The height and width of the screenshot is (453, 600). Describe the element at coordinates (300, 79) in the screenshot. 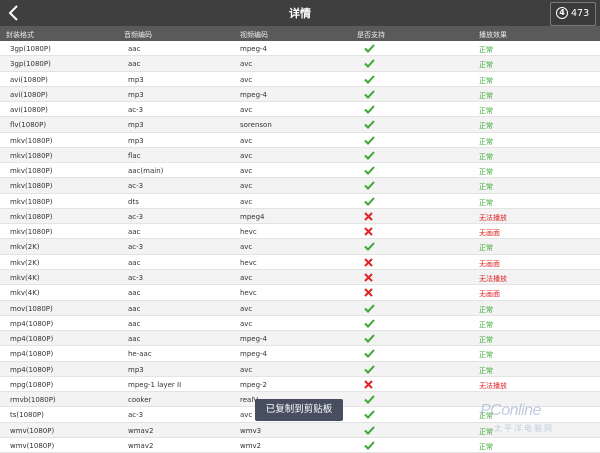

I see `table-row: avi(1080P) mp3 avc 正常` at that location.